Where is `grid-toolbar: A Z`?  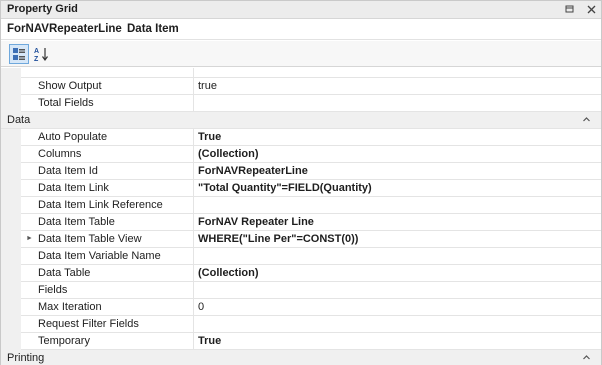 grid-toolbar: A Z is located at coordinates (301, 54).